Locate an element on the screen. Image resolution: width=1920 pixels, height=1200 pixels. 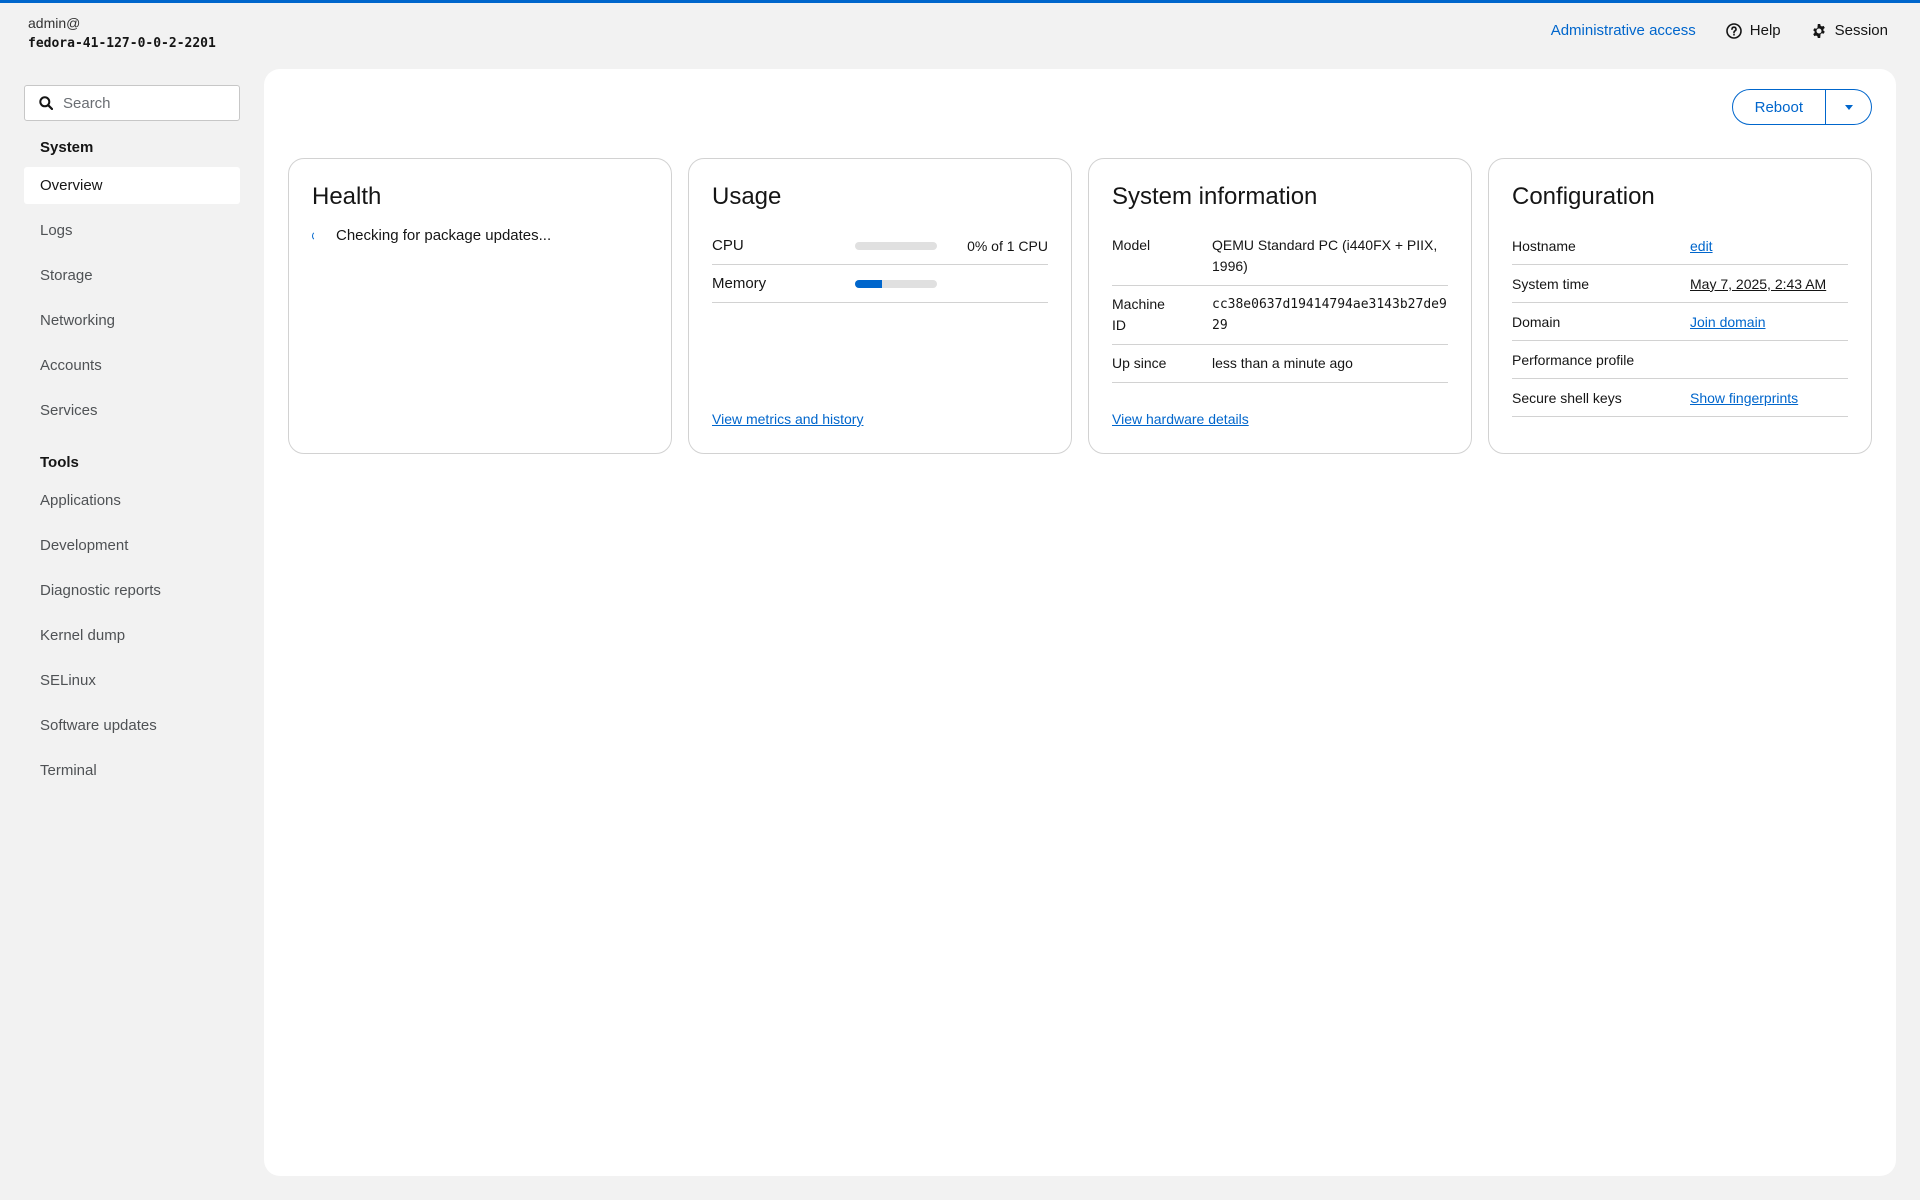
help-button: Help is located at coordinates (1753, 30).